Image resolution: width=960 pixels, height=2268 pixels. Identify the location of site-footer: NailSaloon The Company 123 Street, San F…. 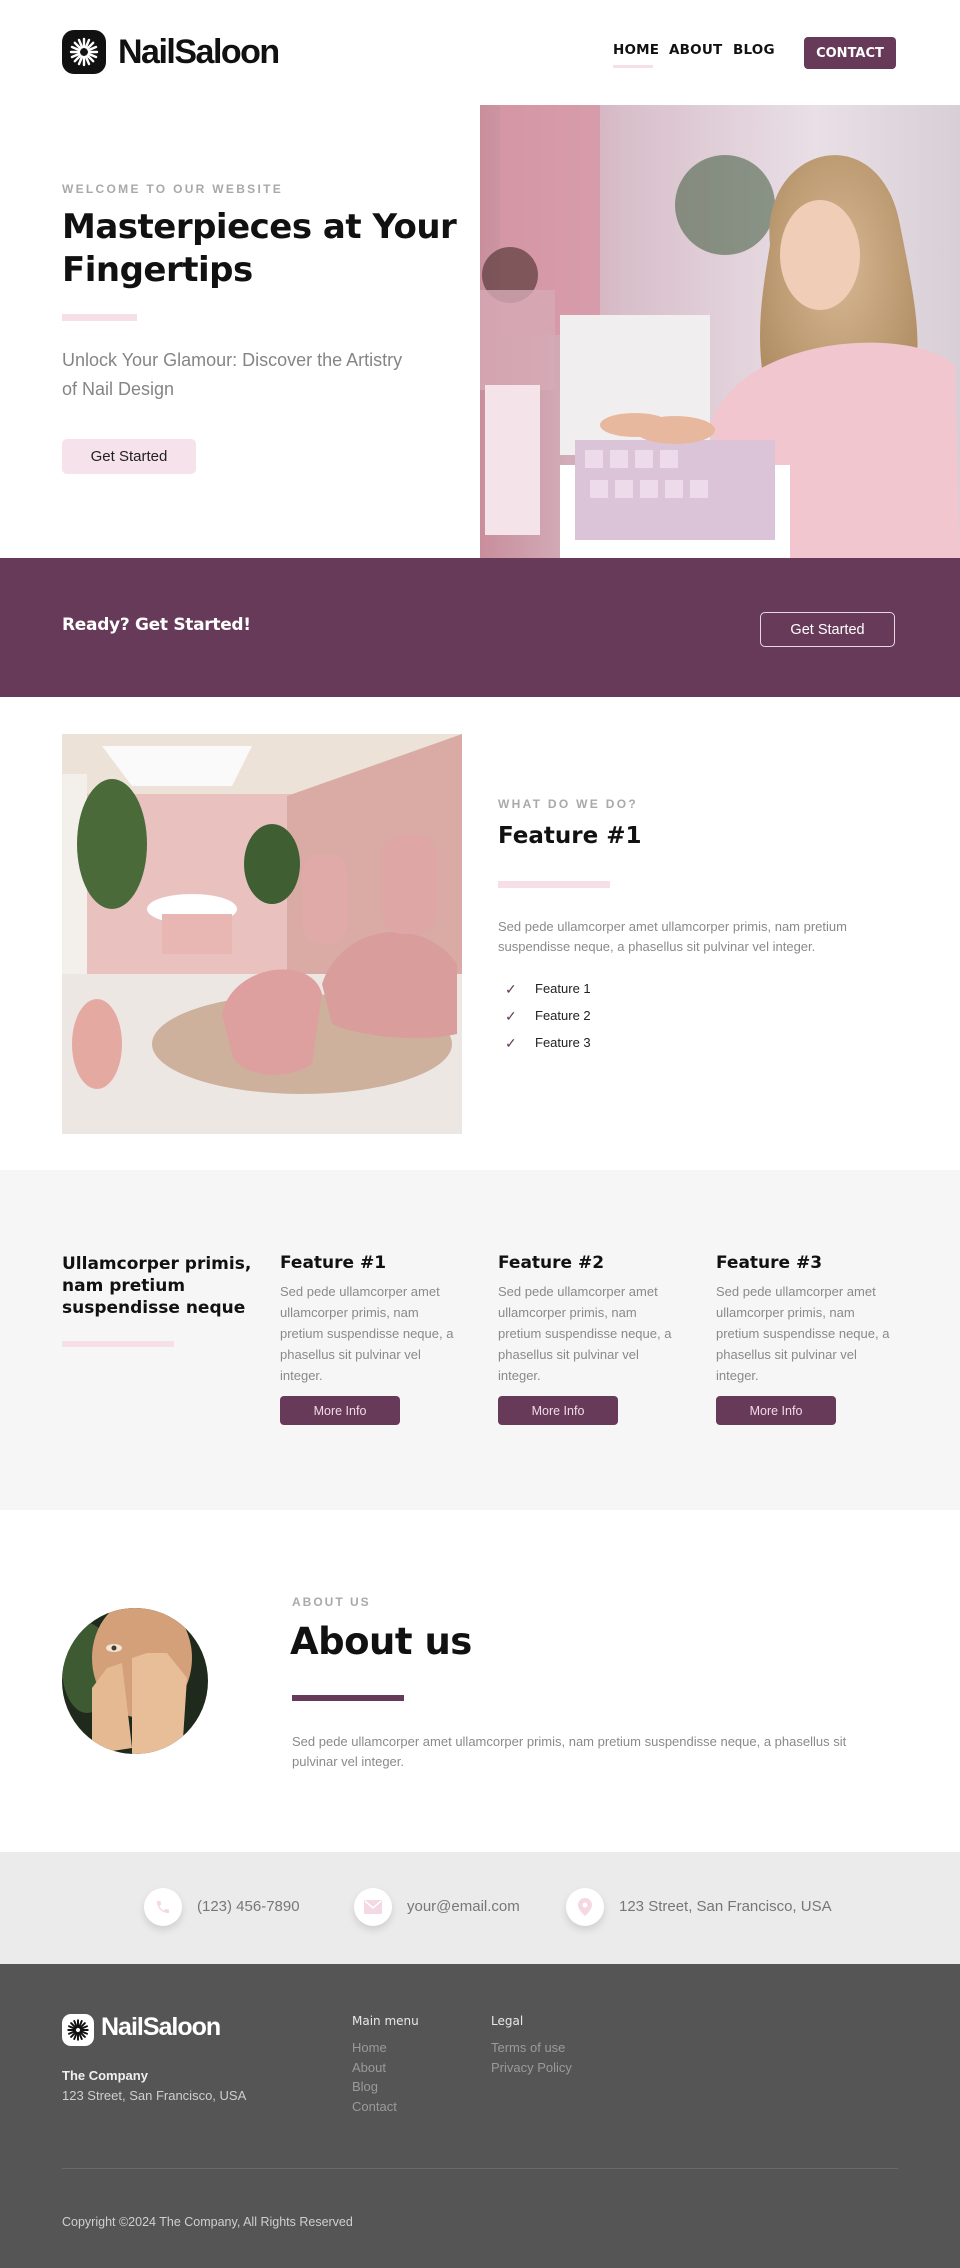
(480, 2116).